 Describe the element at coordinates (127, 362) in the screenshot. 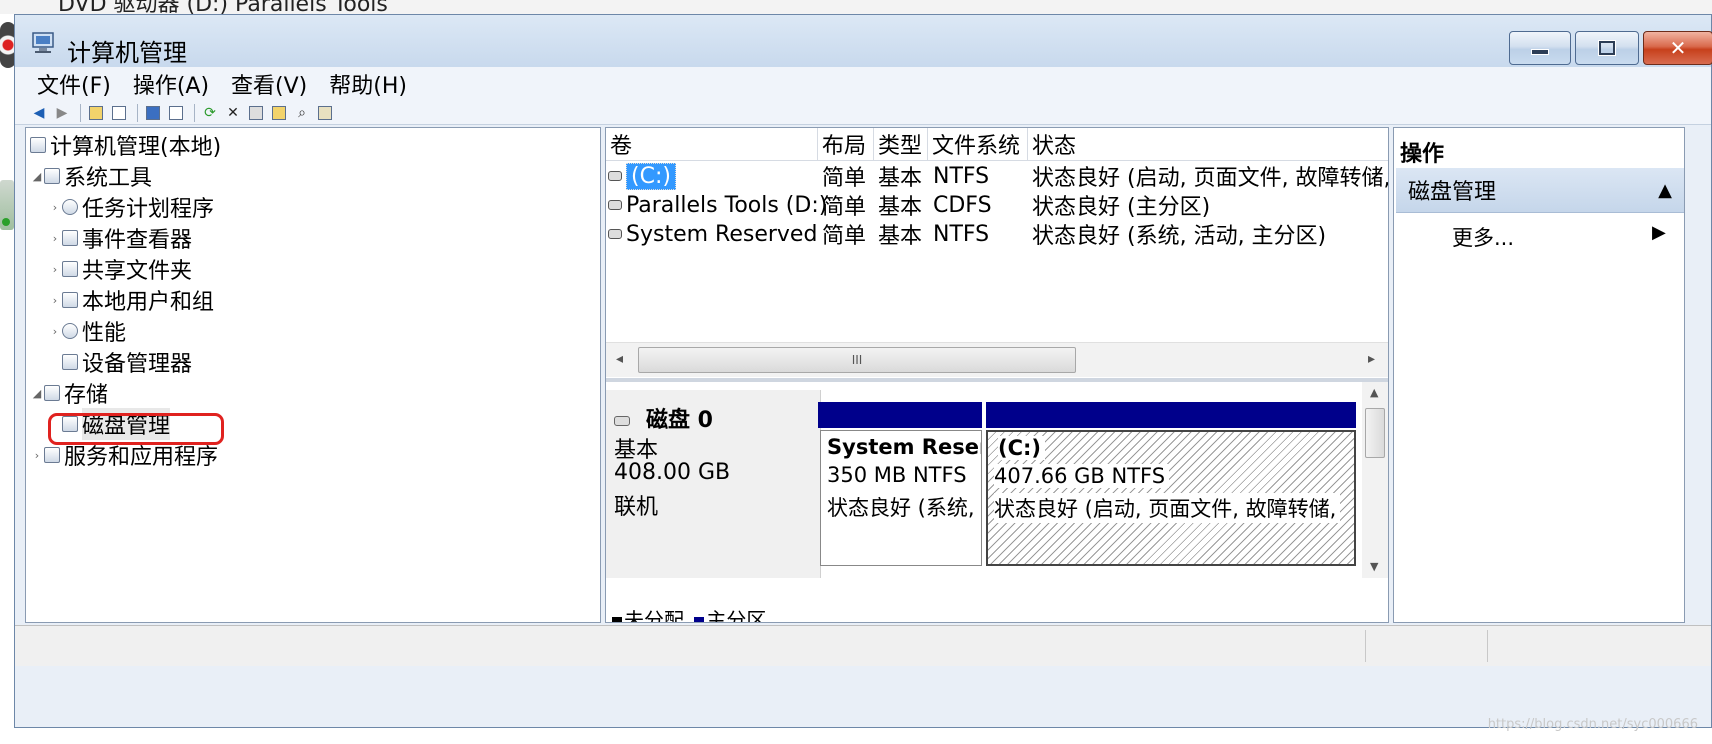

I see `tree-item-device-manager: 设备管理器` at that location.